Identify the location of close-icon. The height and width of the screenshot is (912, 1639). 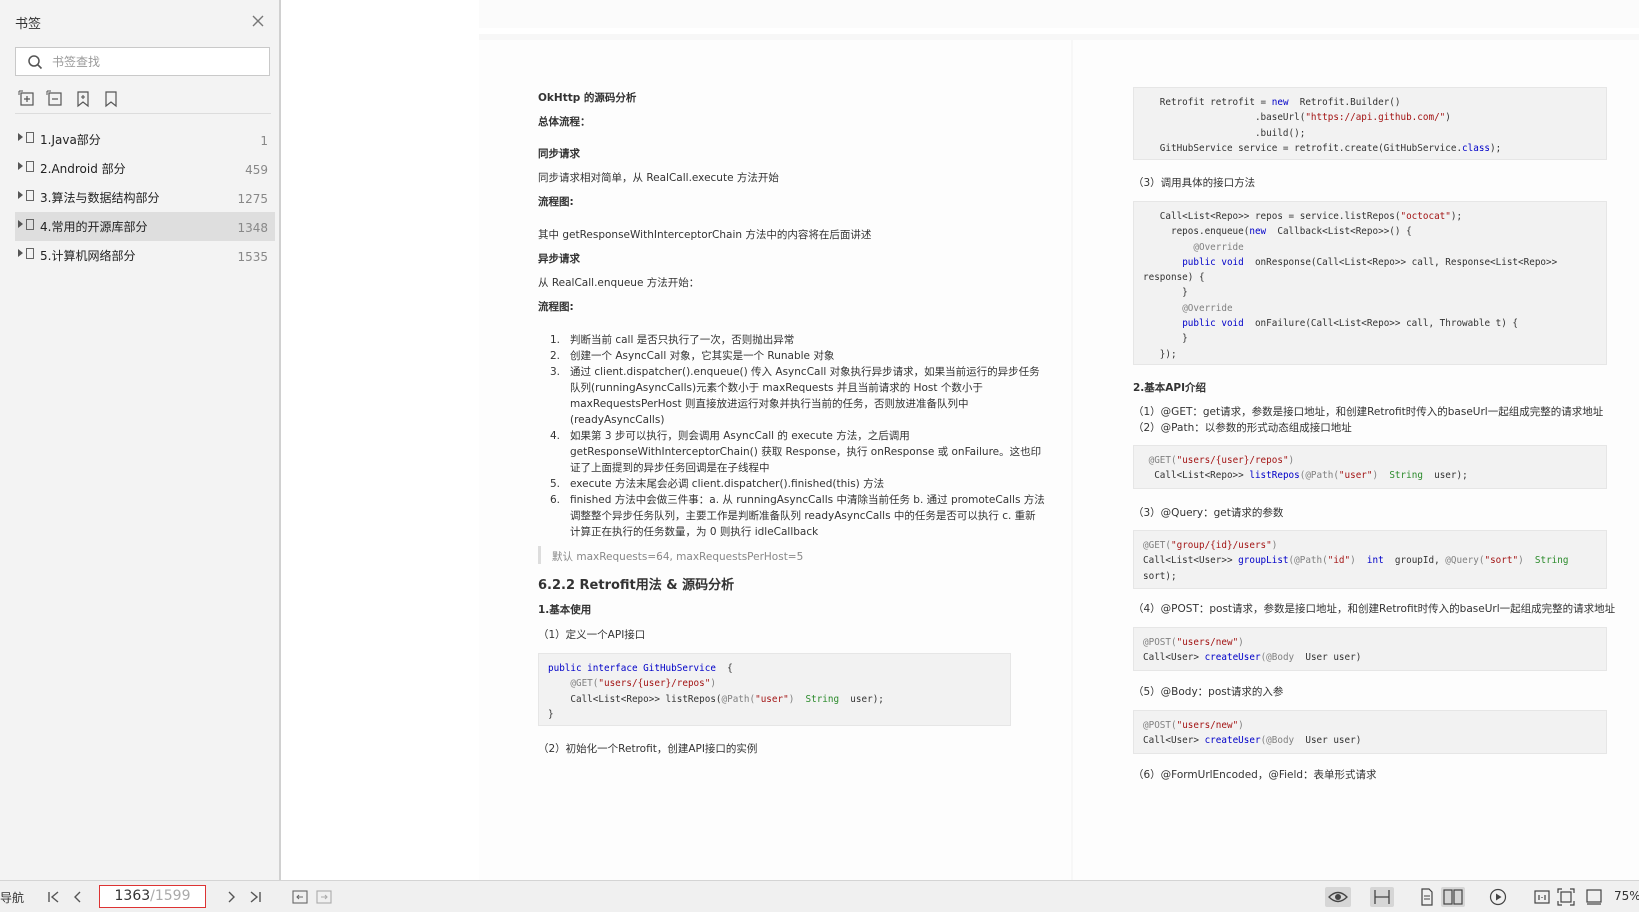
(258, 21).